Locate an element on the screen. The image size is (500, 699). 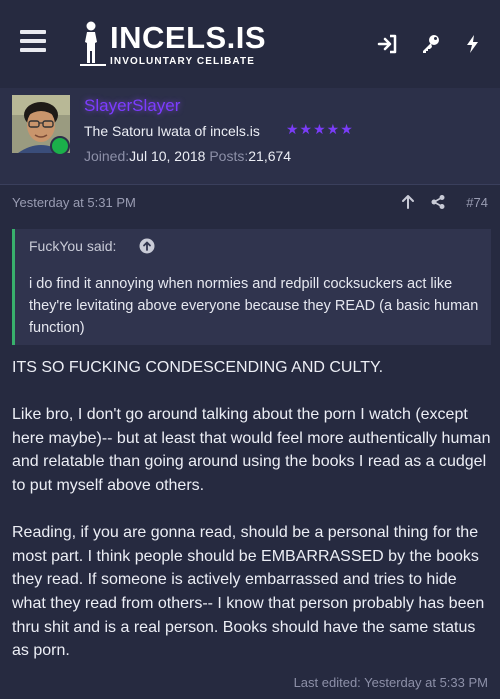
site-header: INCELS.IS INVOLUNTARY CELIBATE is located at coordinates (250, 44).